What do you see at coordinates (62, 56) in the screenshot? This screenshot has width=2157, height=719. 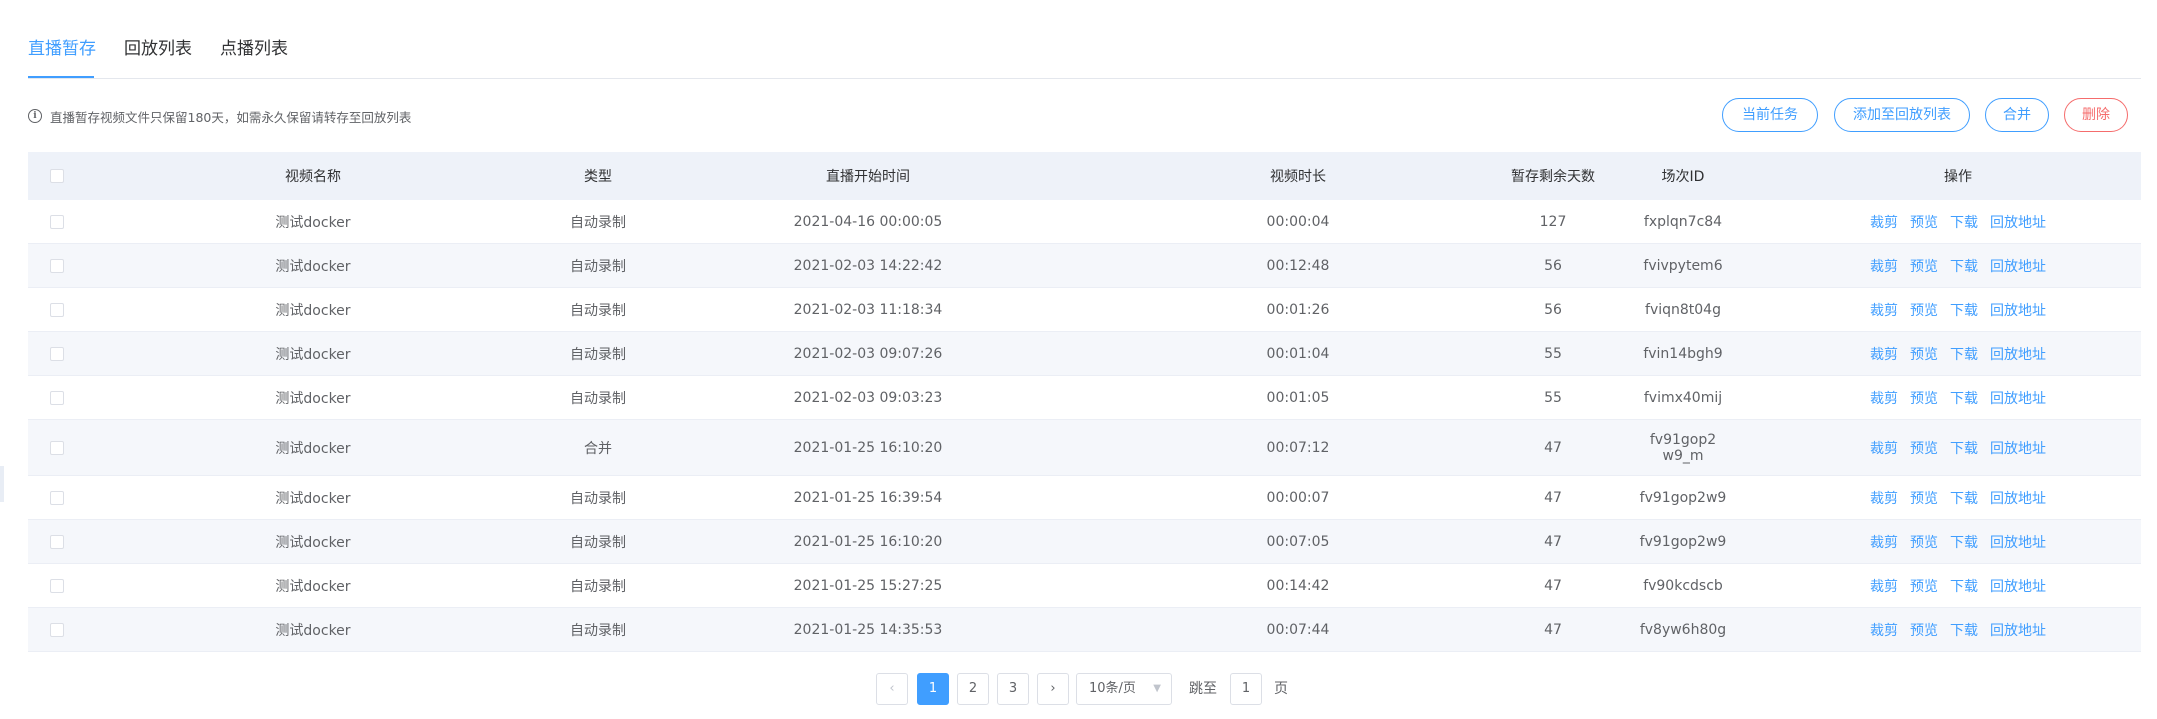 I see `tab-live-cache: 直播暂存` at bounding box center [62, 56].